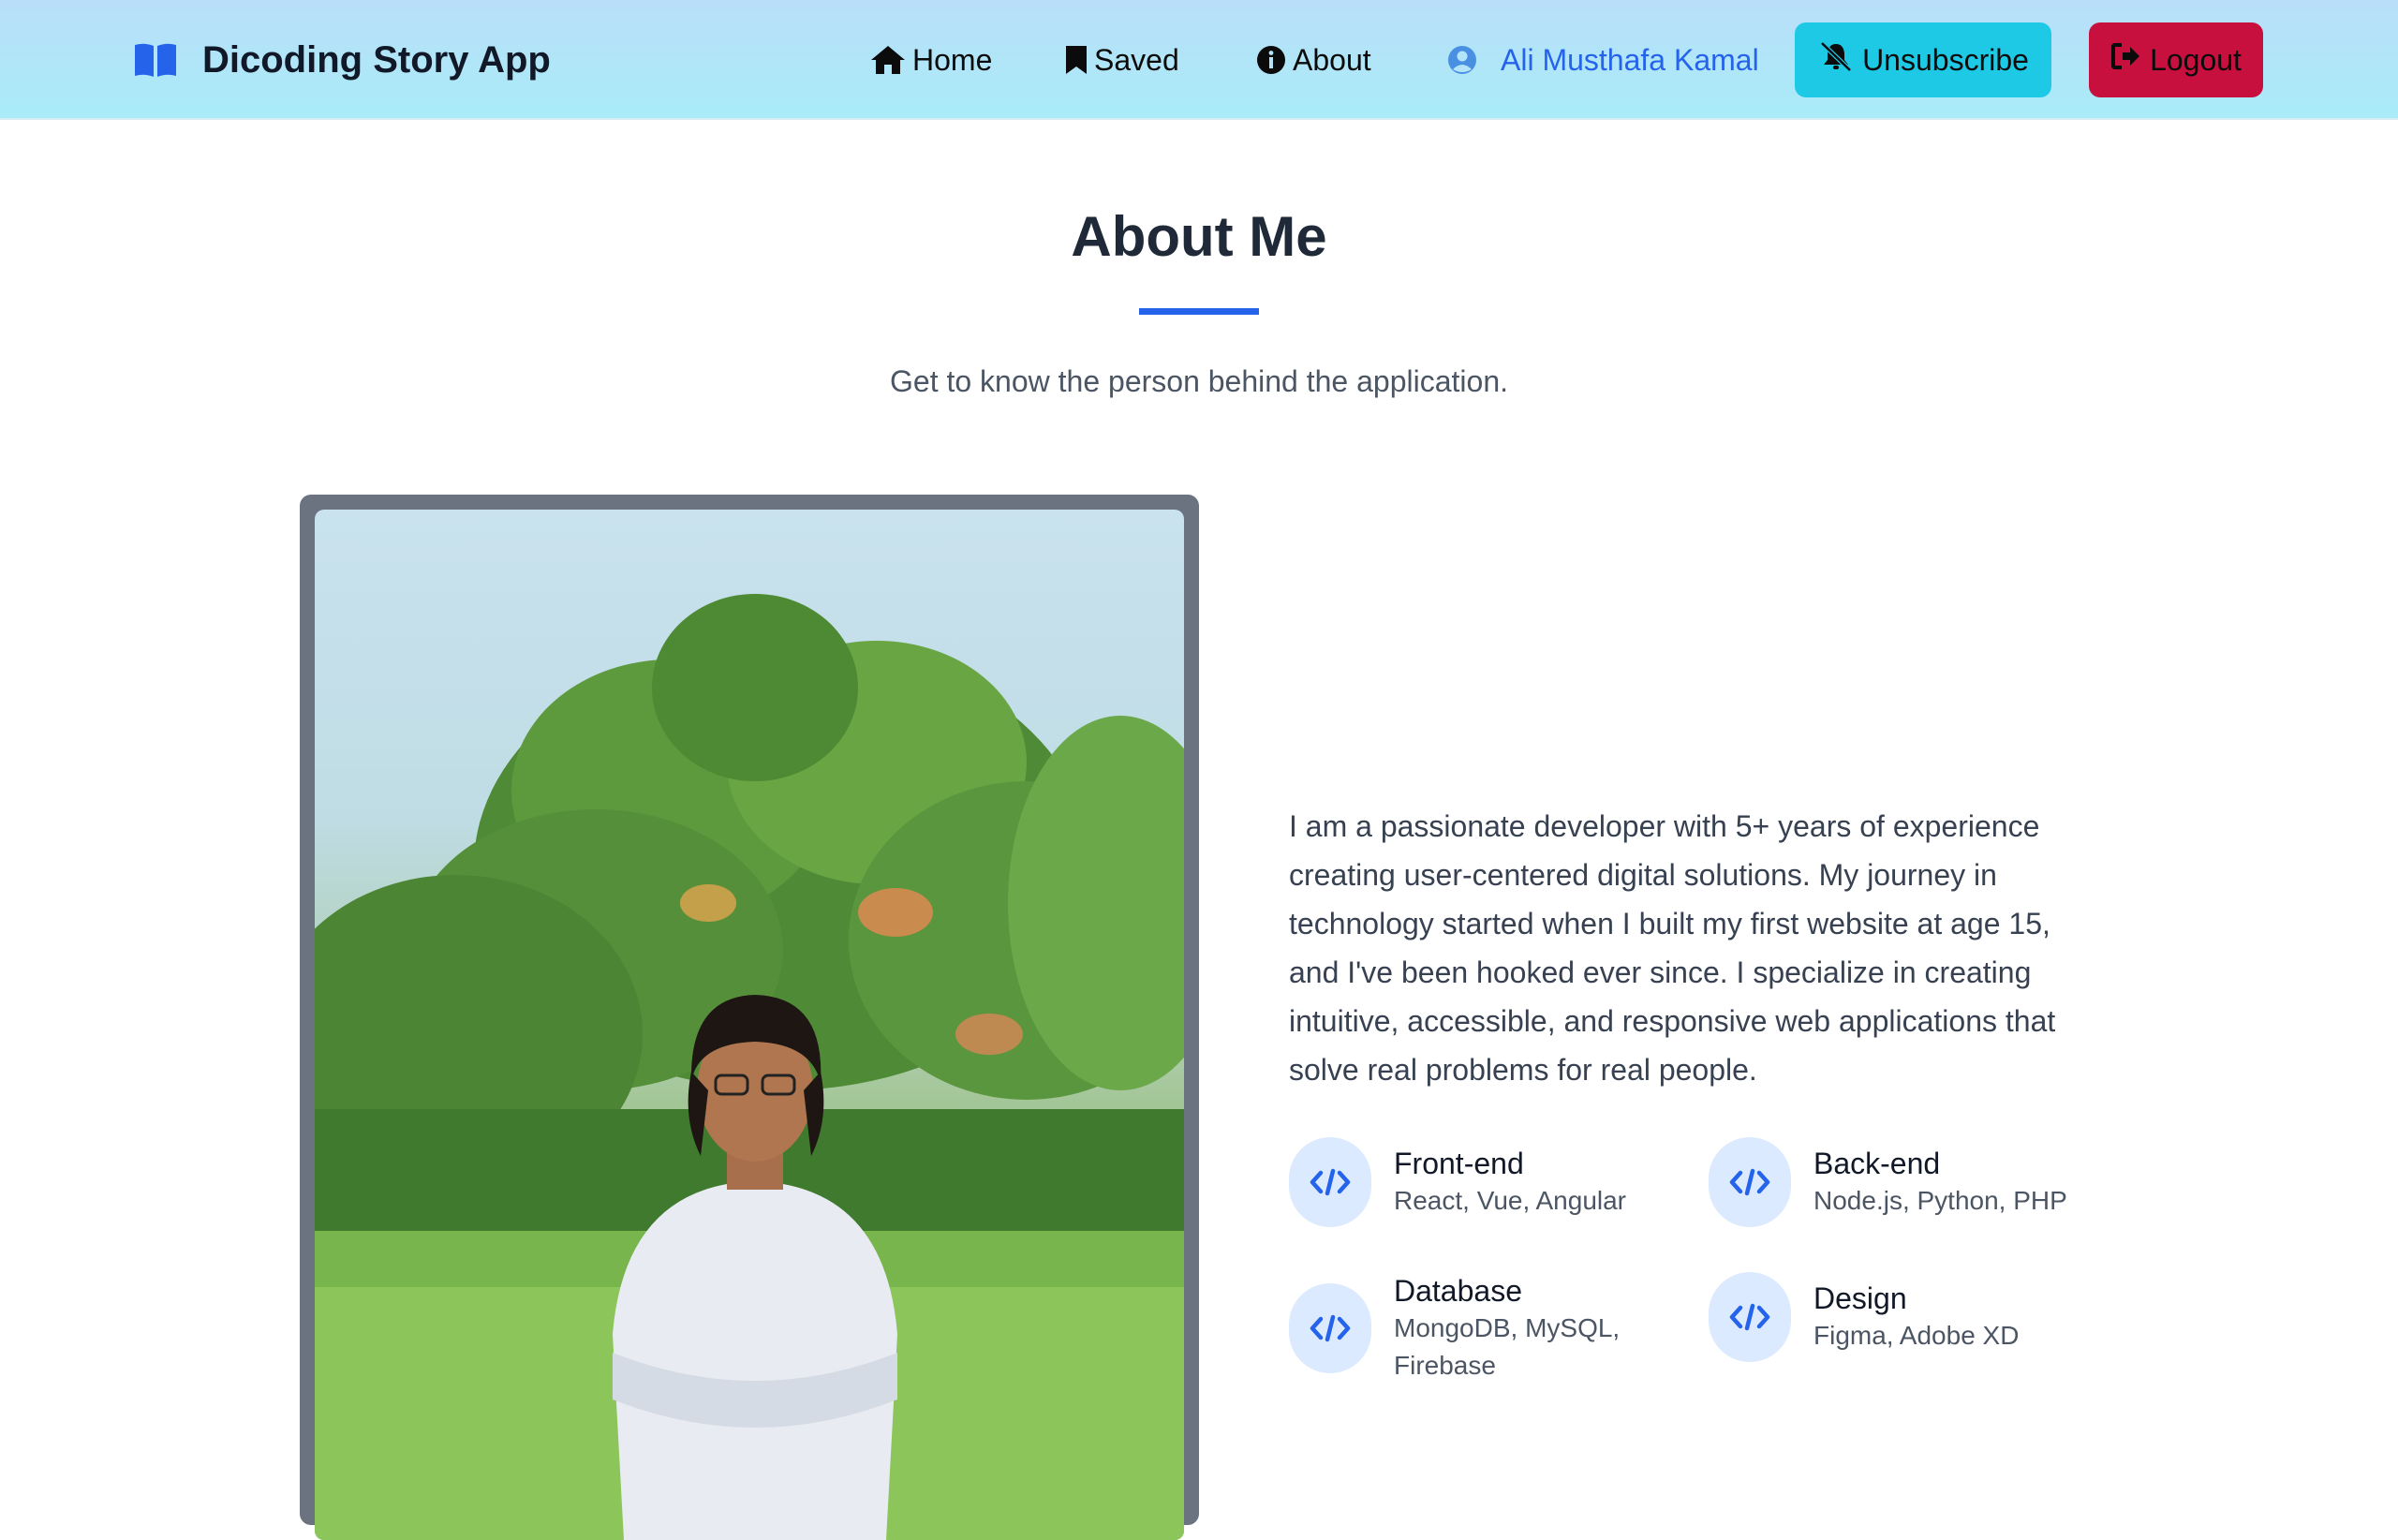 This screenshot has height=1540, width=2398. What do you see at coordinates (1271, 60) in the screenshot?
I see `info-icon` at bounding box center [1271, 60].